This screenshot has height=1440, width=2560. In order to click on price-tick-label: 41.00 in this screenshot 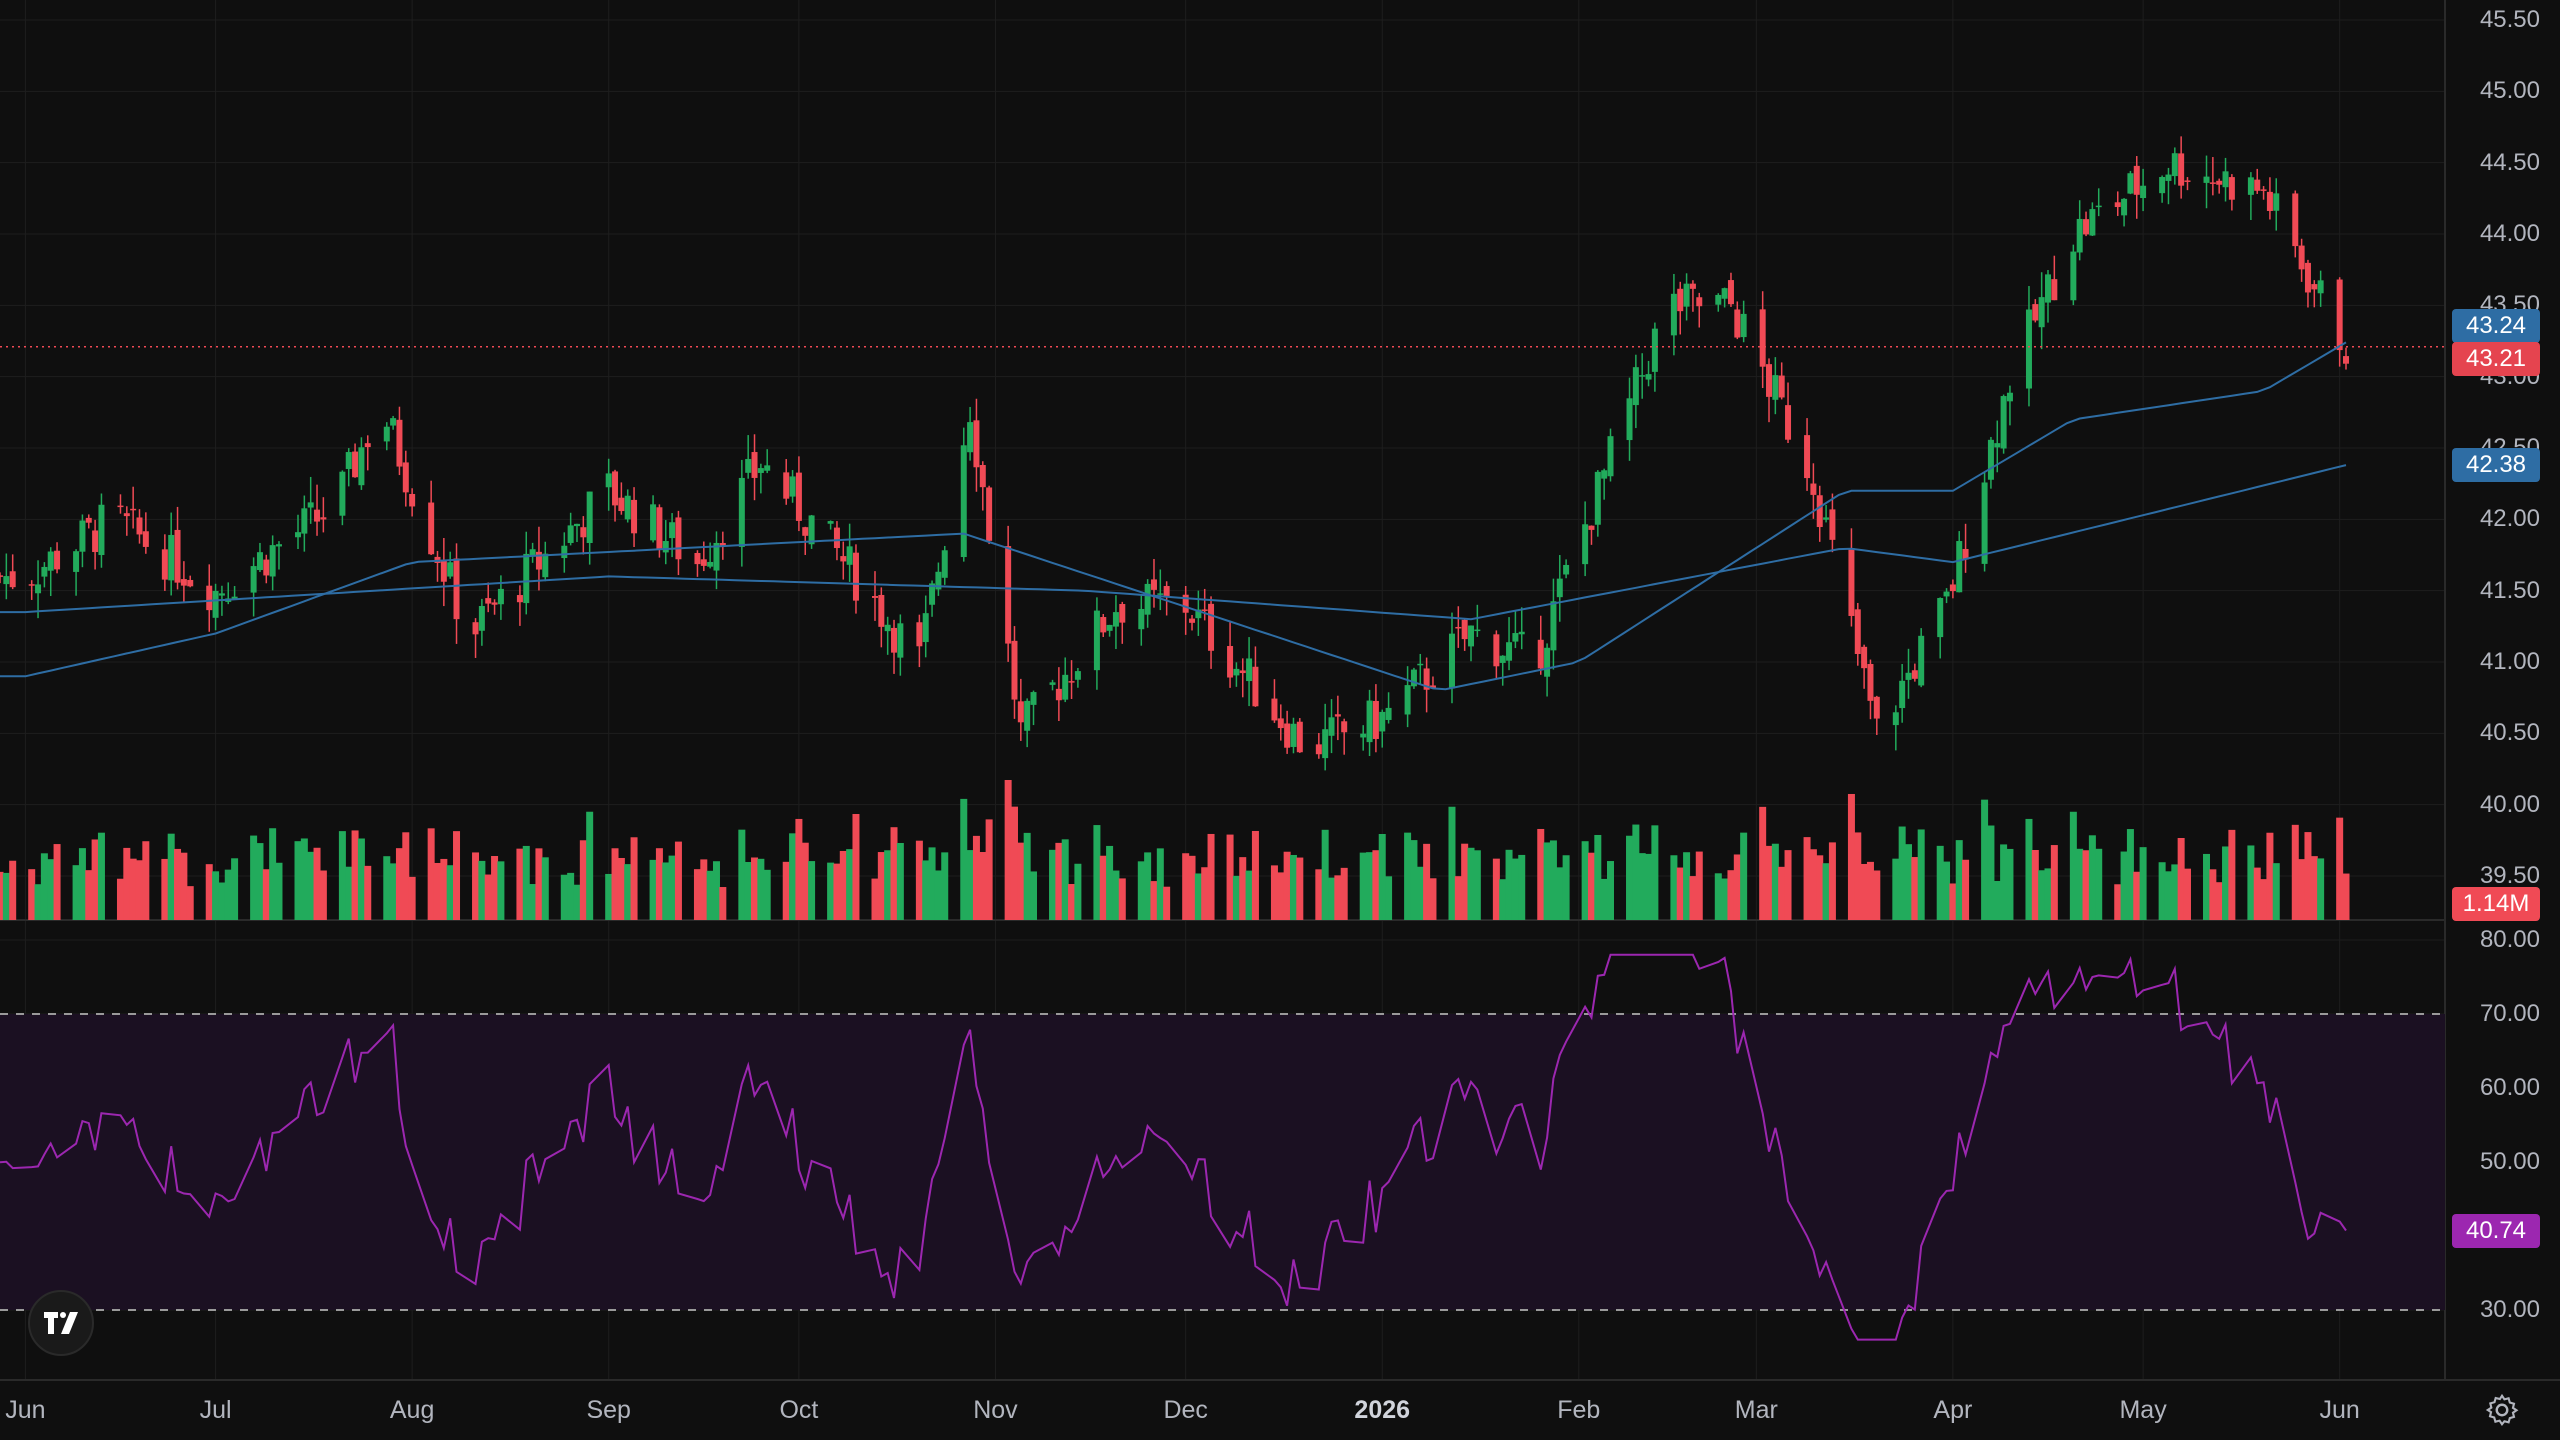, I will do `click(2509, 661)`.